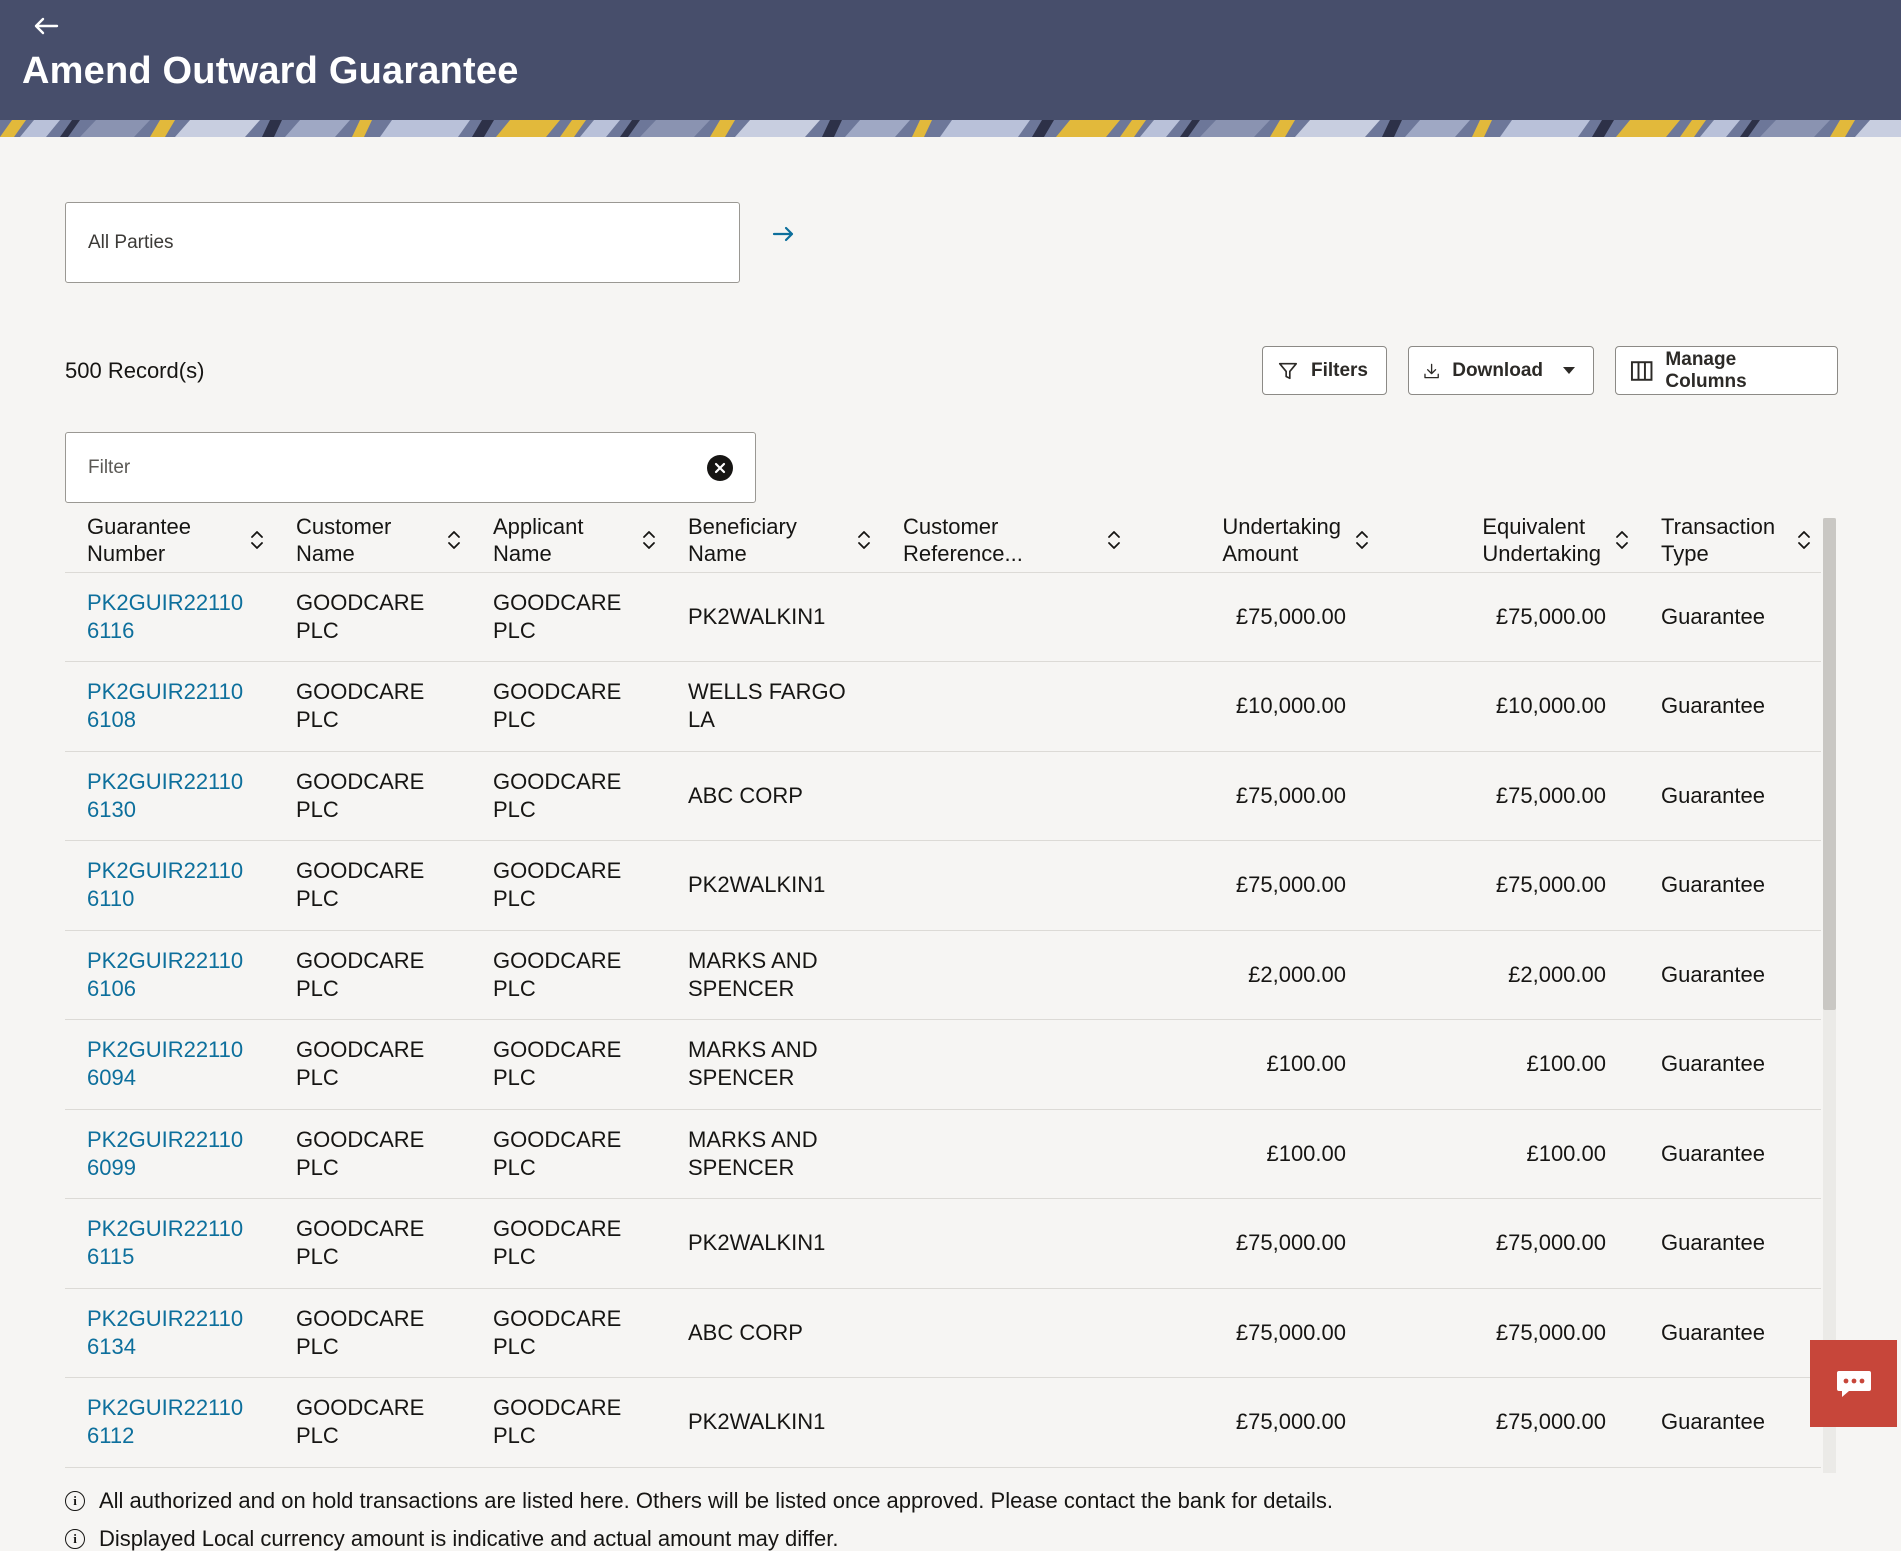 This screenshot has height=1551, width=1901. Describe the element at coordinates (1706, 370) in the screenshot. I see `manage-columns-label: Manage Columns` at that location.